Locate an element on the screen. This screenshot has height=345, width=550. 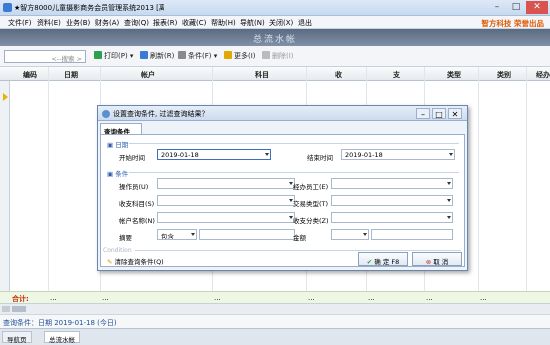
operator-select is located at coordinates (226, 183).